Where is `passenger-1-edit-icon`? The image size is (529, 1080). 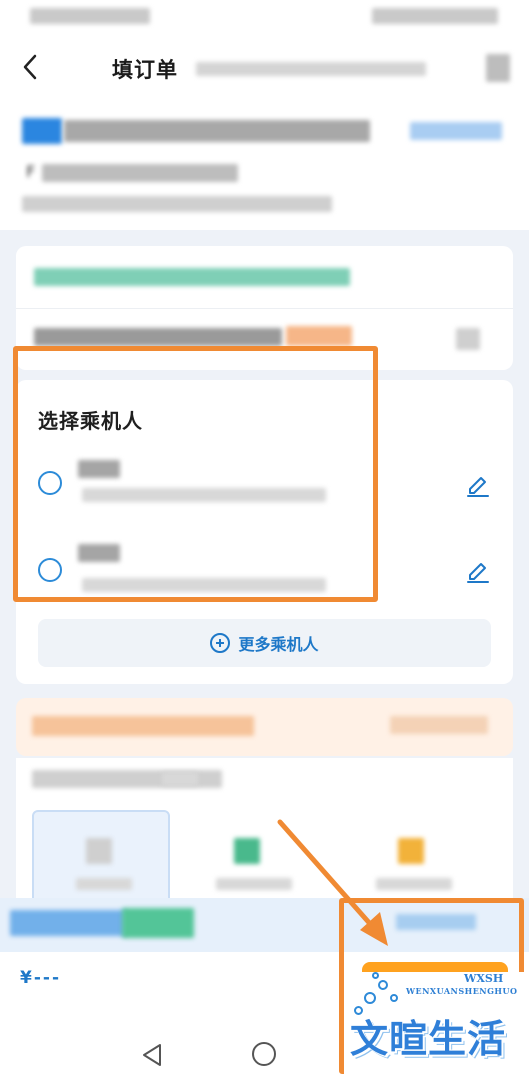 passenger-1-edit-icon is located at coordinates (478, 485).